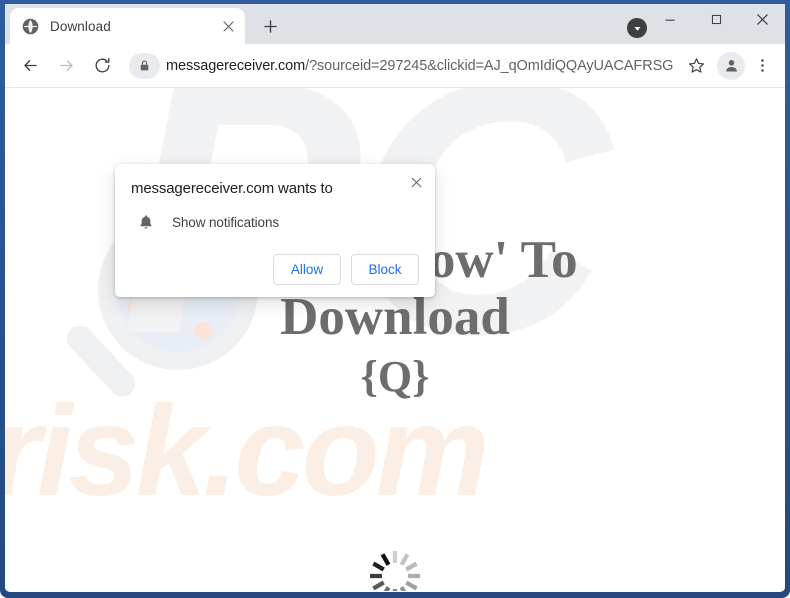 The height and width of the screenshot is (598, 790). I want to click on arrow-left-icon, so click(30, 66).